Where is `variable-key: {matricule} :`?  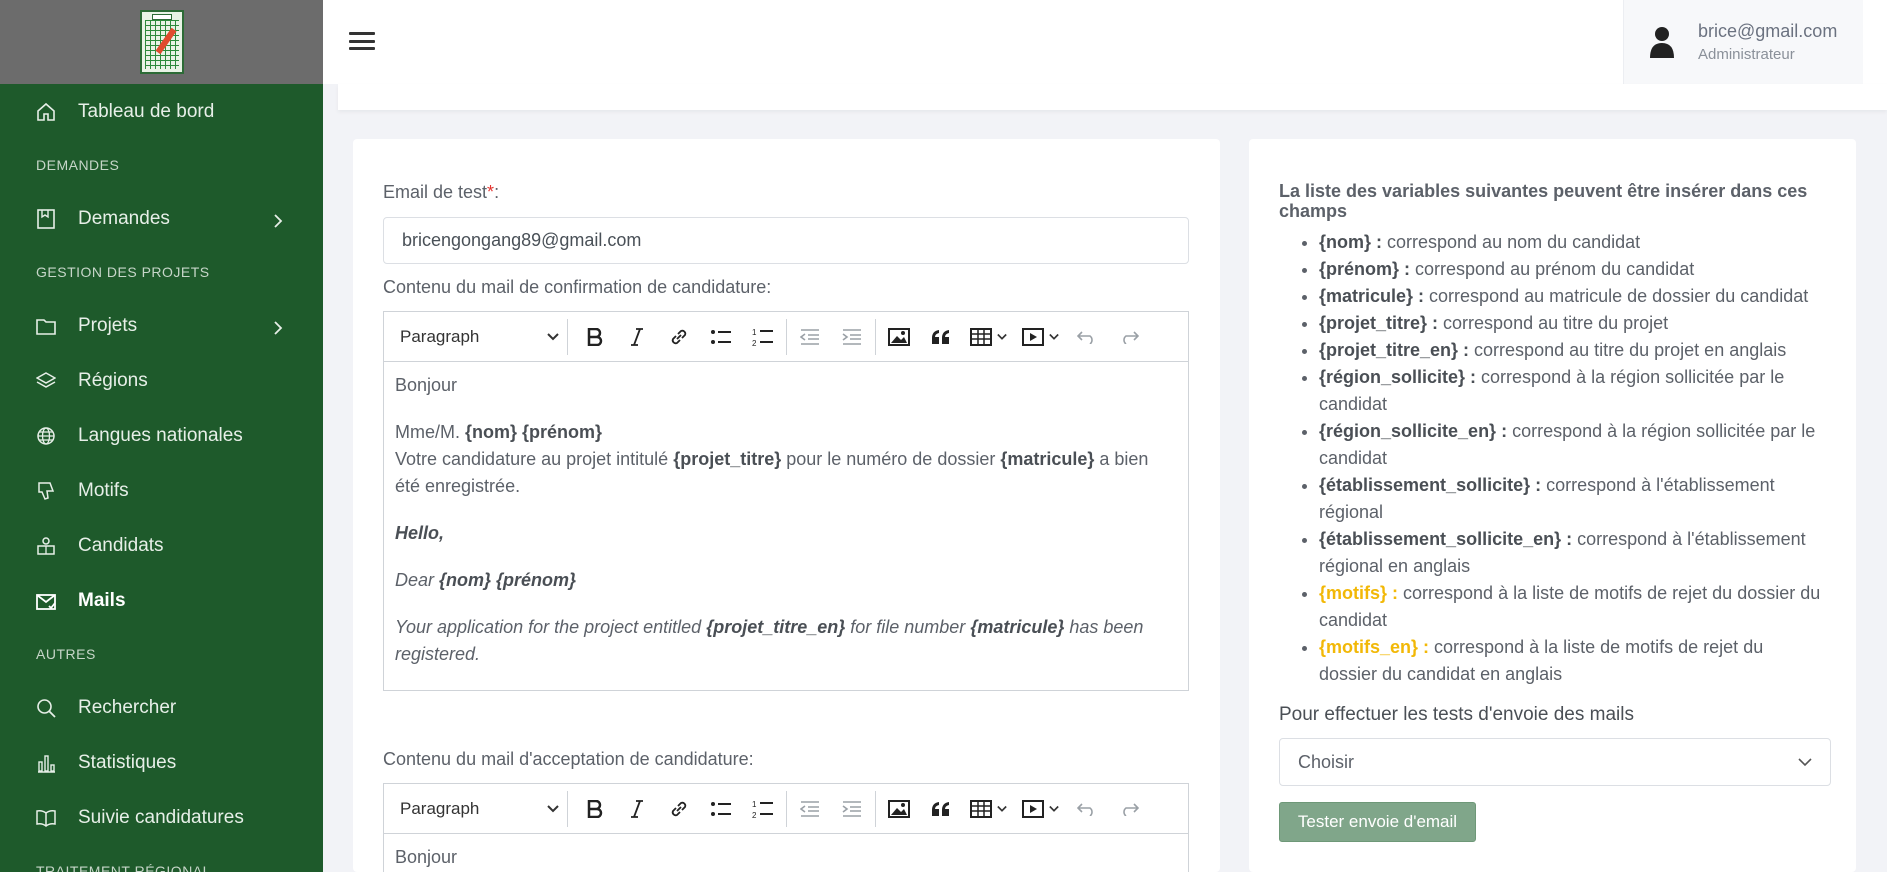
variable-key: {matricule} : is located at coordinates (1372, 296).